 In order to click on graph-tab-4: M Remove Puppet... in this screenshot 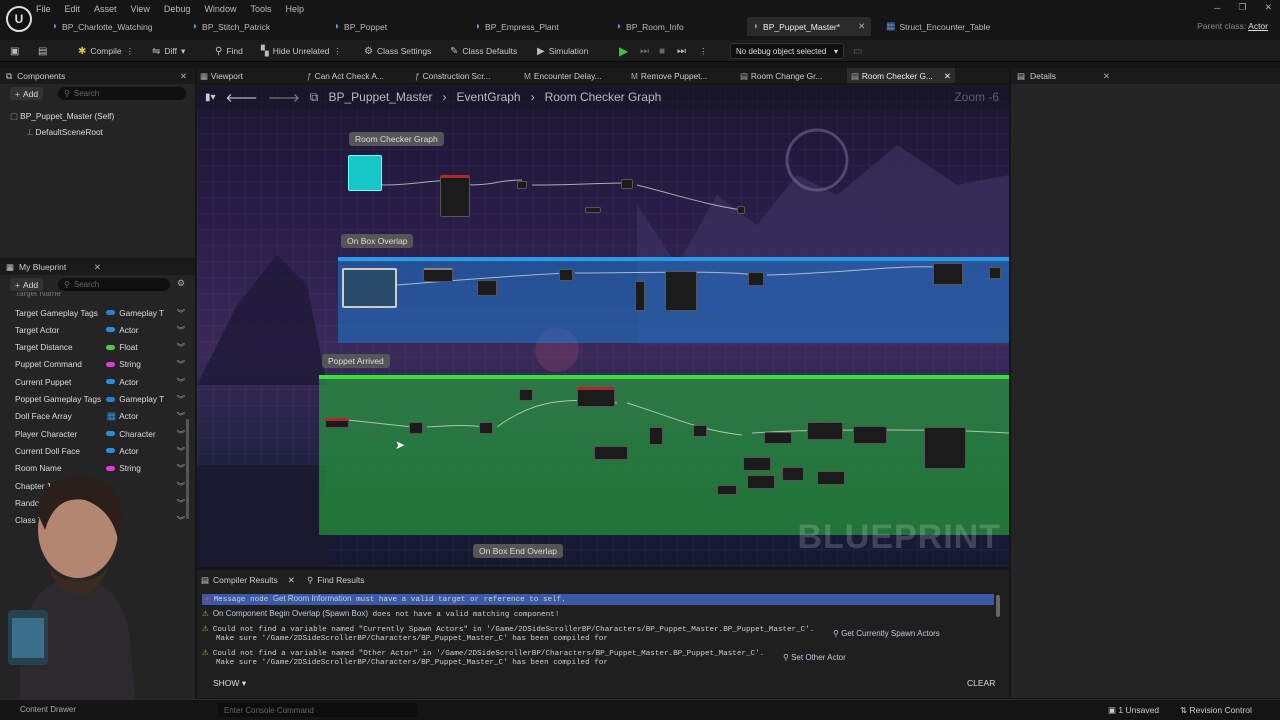, I will do `click(669, 75)`.